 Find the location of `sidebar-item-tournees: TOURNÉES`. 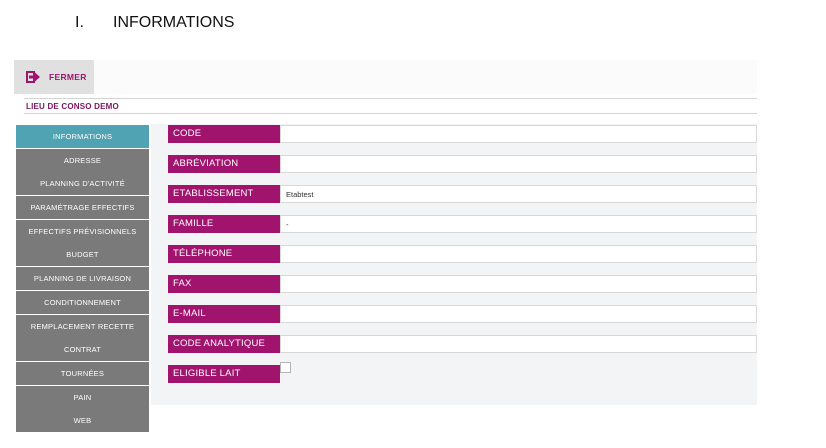

sidebar-item-tournees: TOURNÉES is located at coordinates (82, 373).